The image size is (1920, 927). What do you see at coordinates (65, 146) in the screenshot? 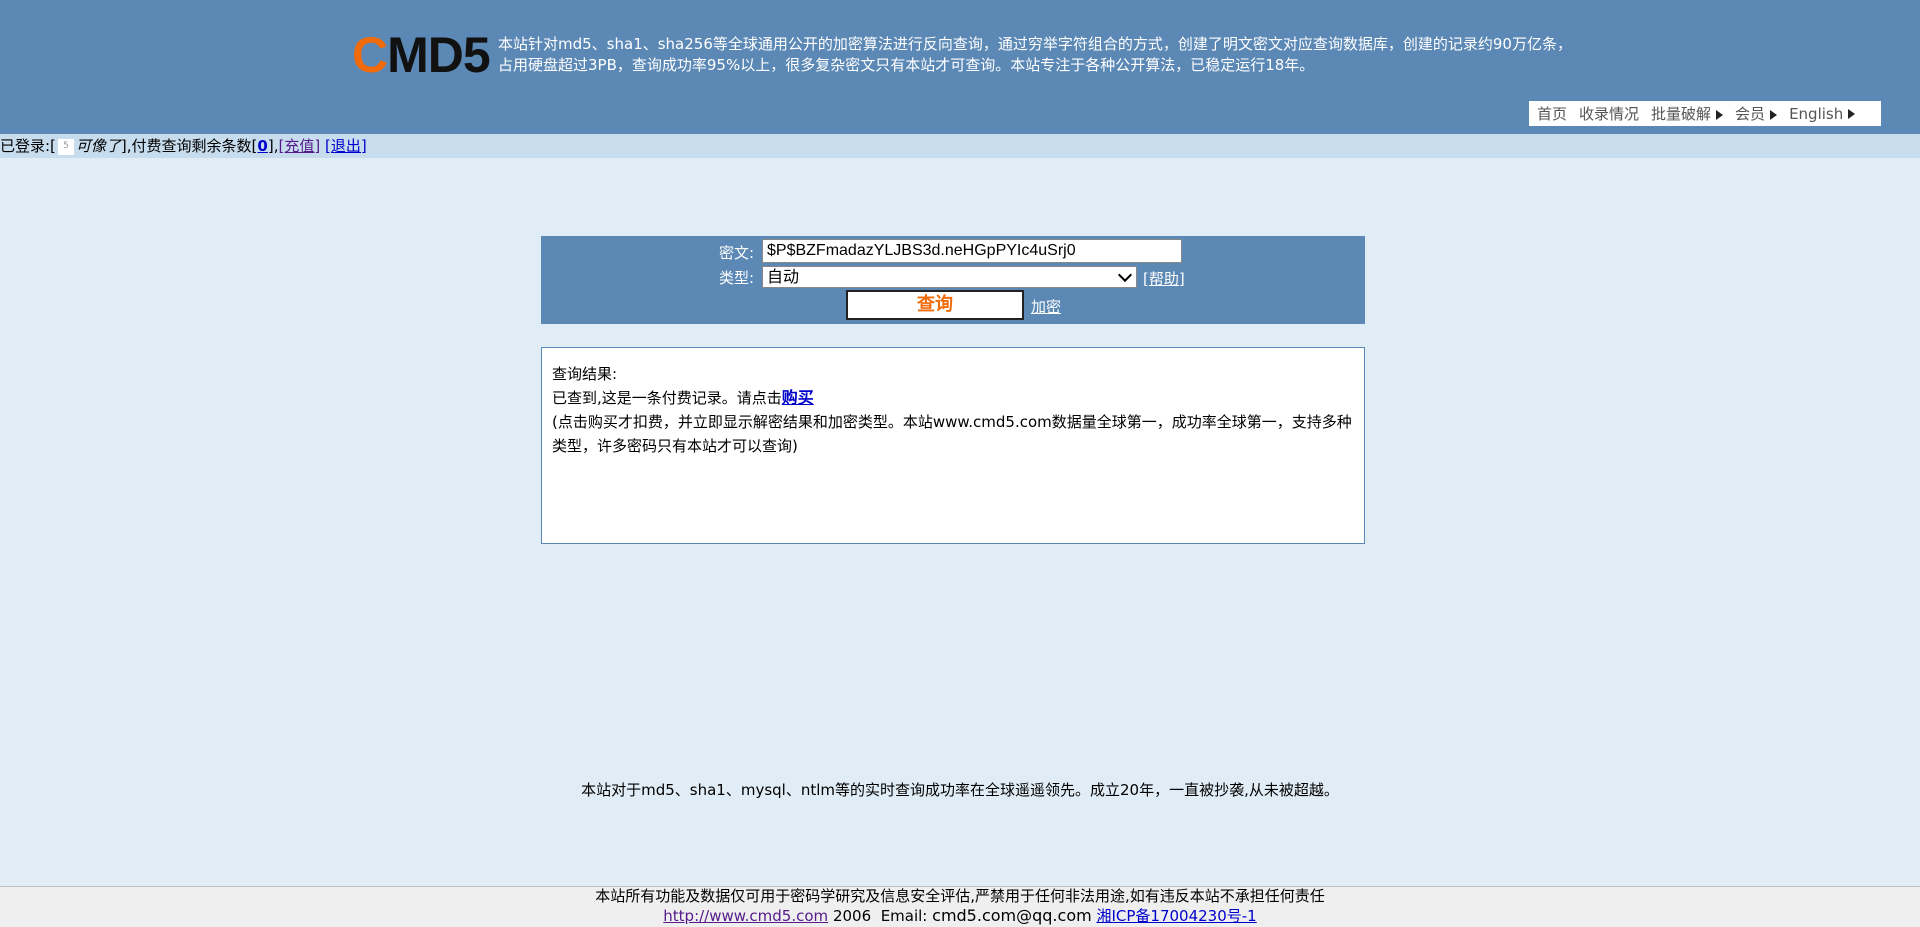
I see `user-avatar-icon: 5` at bounding box center [65, 146].